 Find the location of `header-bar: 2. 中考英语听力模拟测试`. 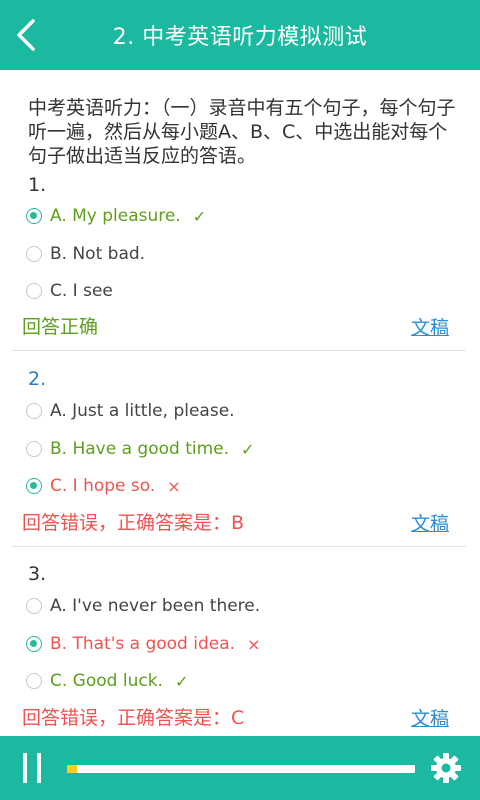

header-bar: 2. 中考英语听力模拟测试 is located at coordinates (240, 35).